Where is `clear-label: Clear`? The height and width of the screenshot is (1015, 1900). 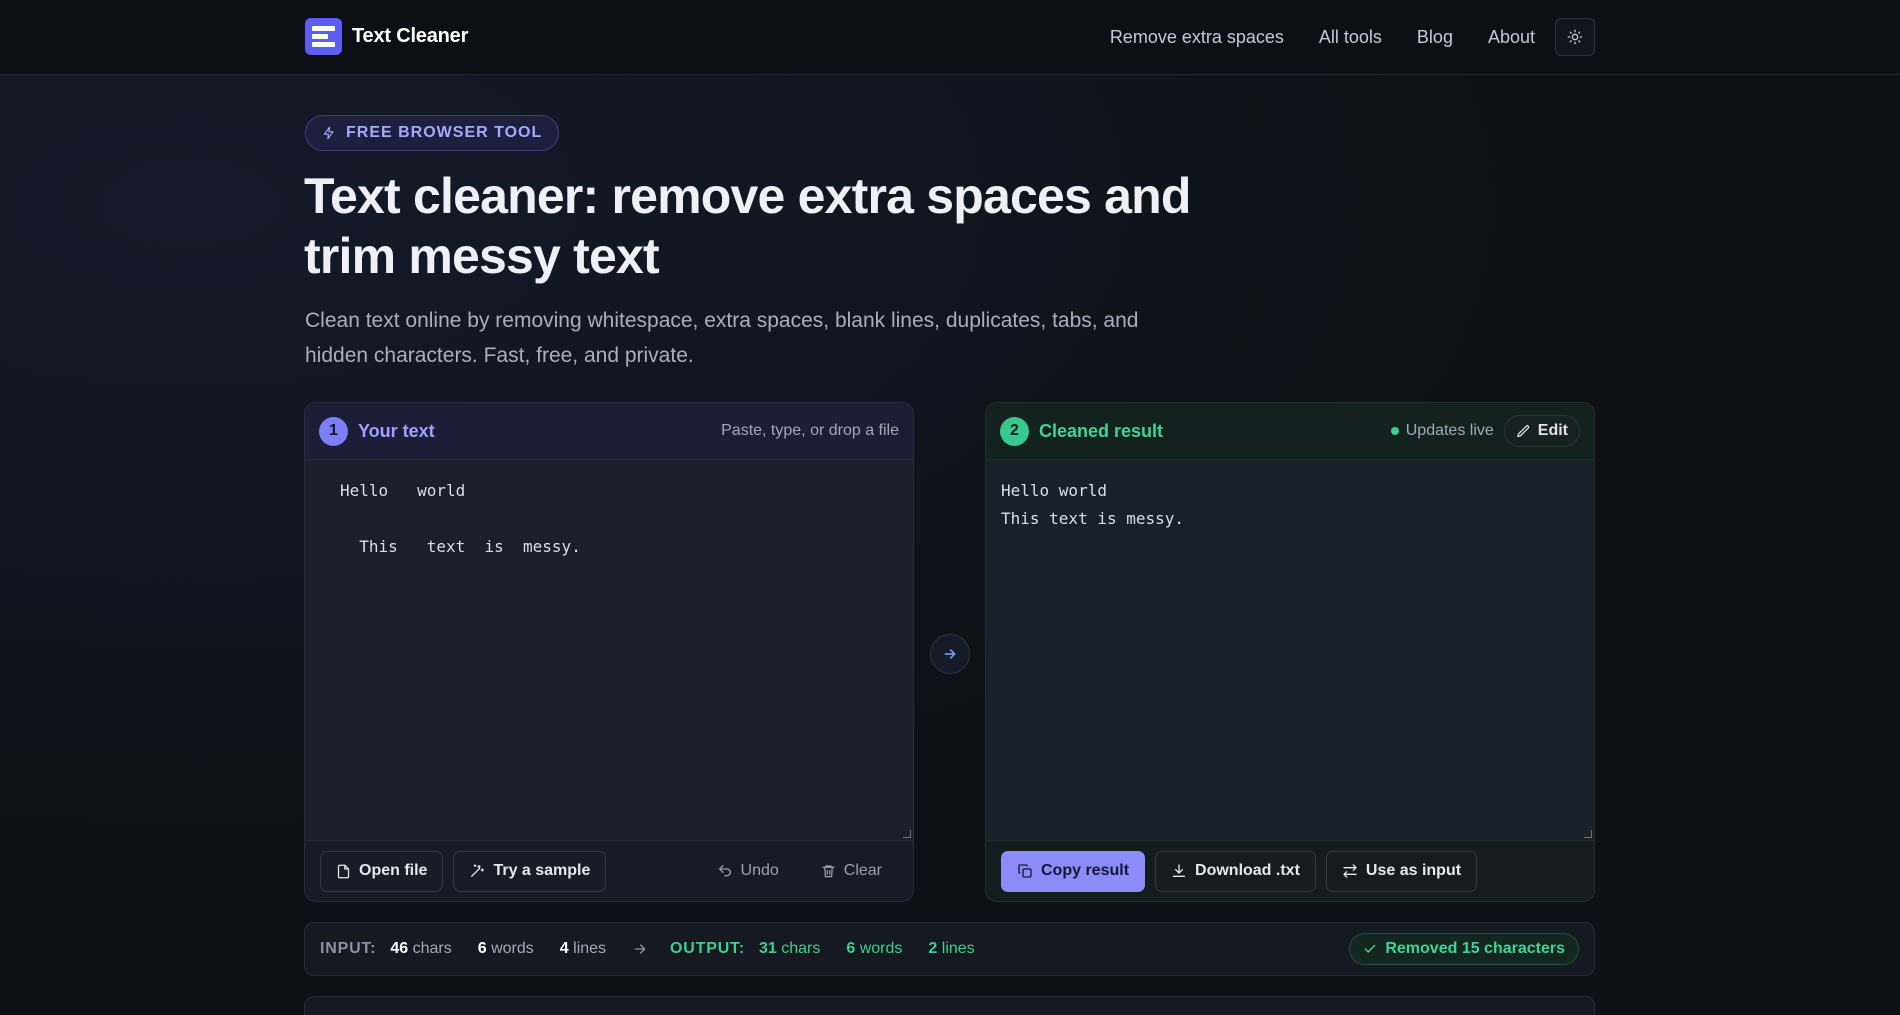
clear-label: Clear is located at coordinates (862, 870).